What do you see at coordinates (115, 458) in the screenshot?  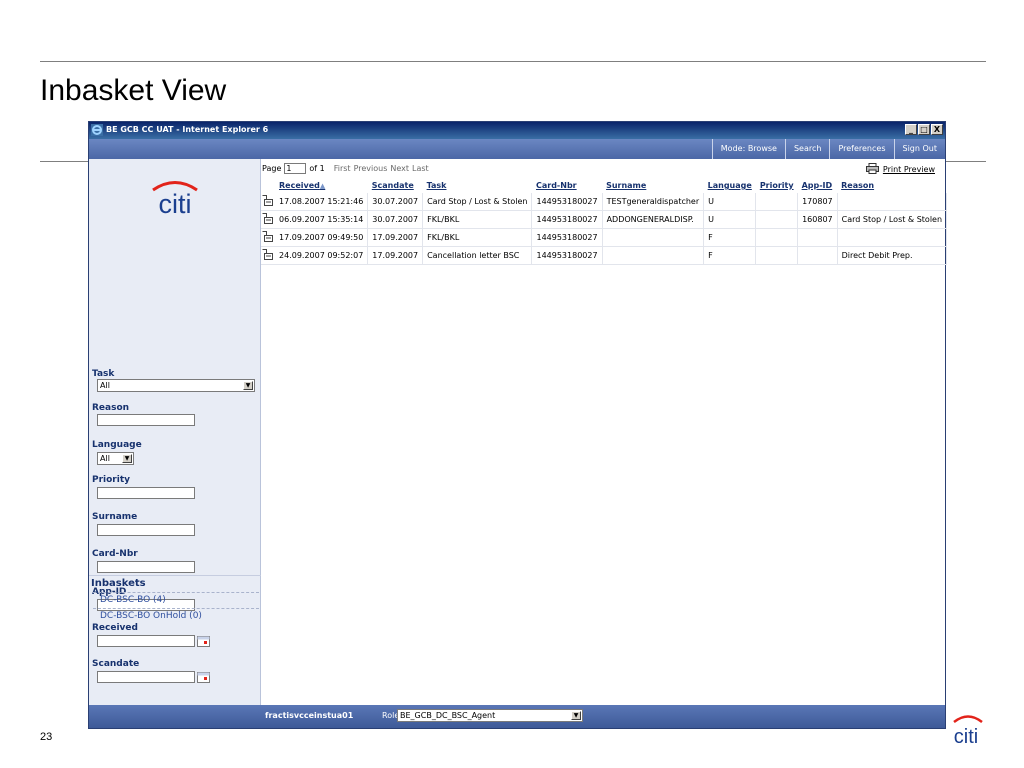 I see `language-select: All ▼` at bounding box center [115, 458].